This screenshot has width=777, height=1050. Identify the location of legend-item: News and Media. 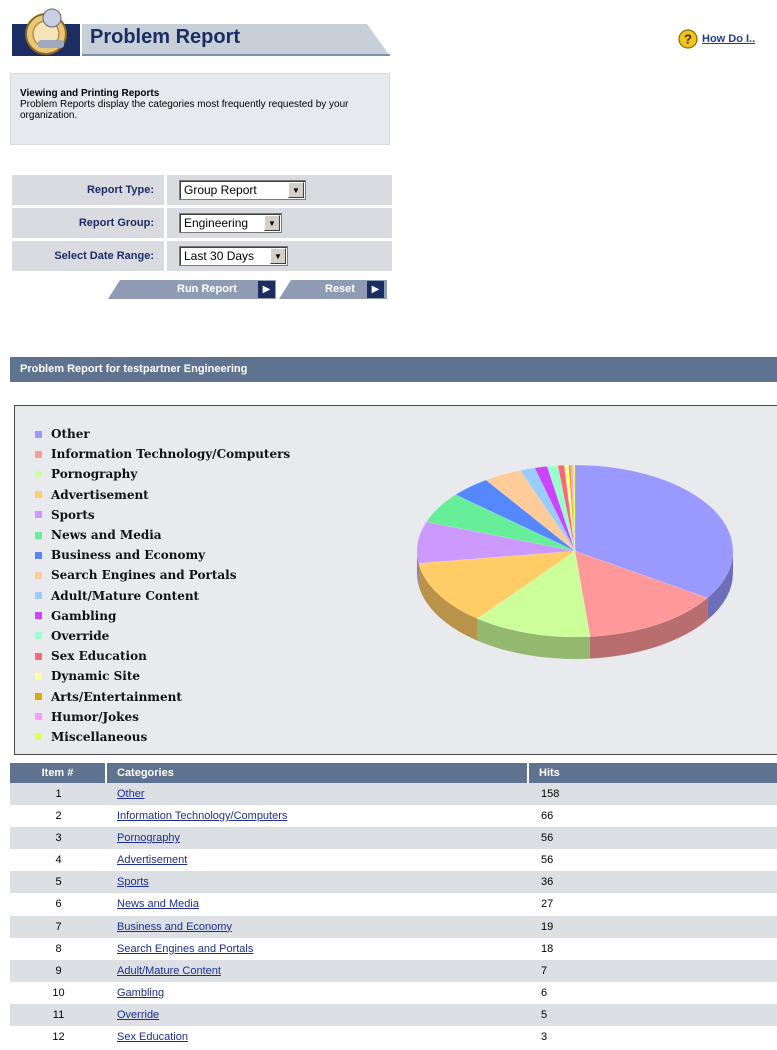
(162, 535).